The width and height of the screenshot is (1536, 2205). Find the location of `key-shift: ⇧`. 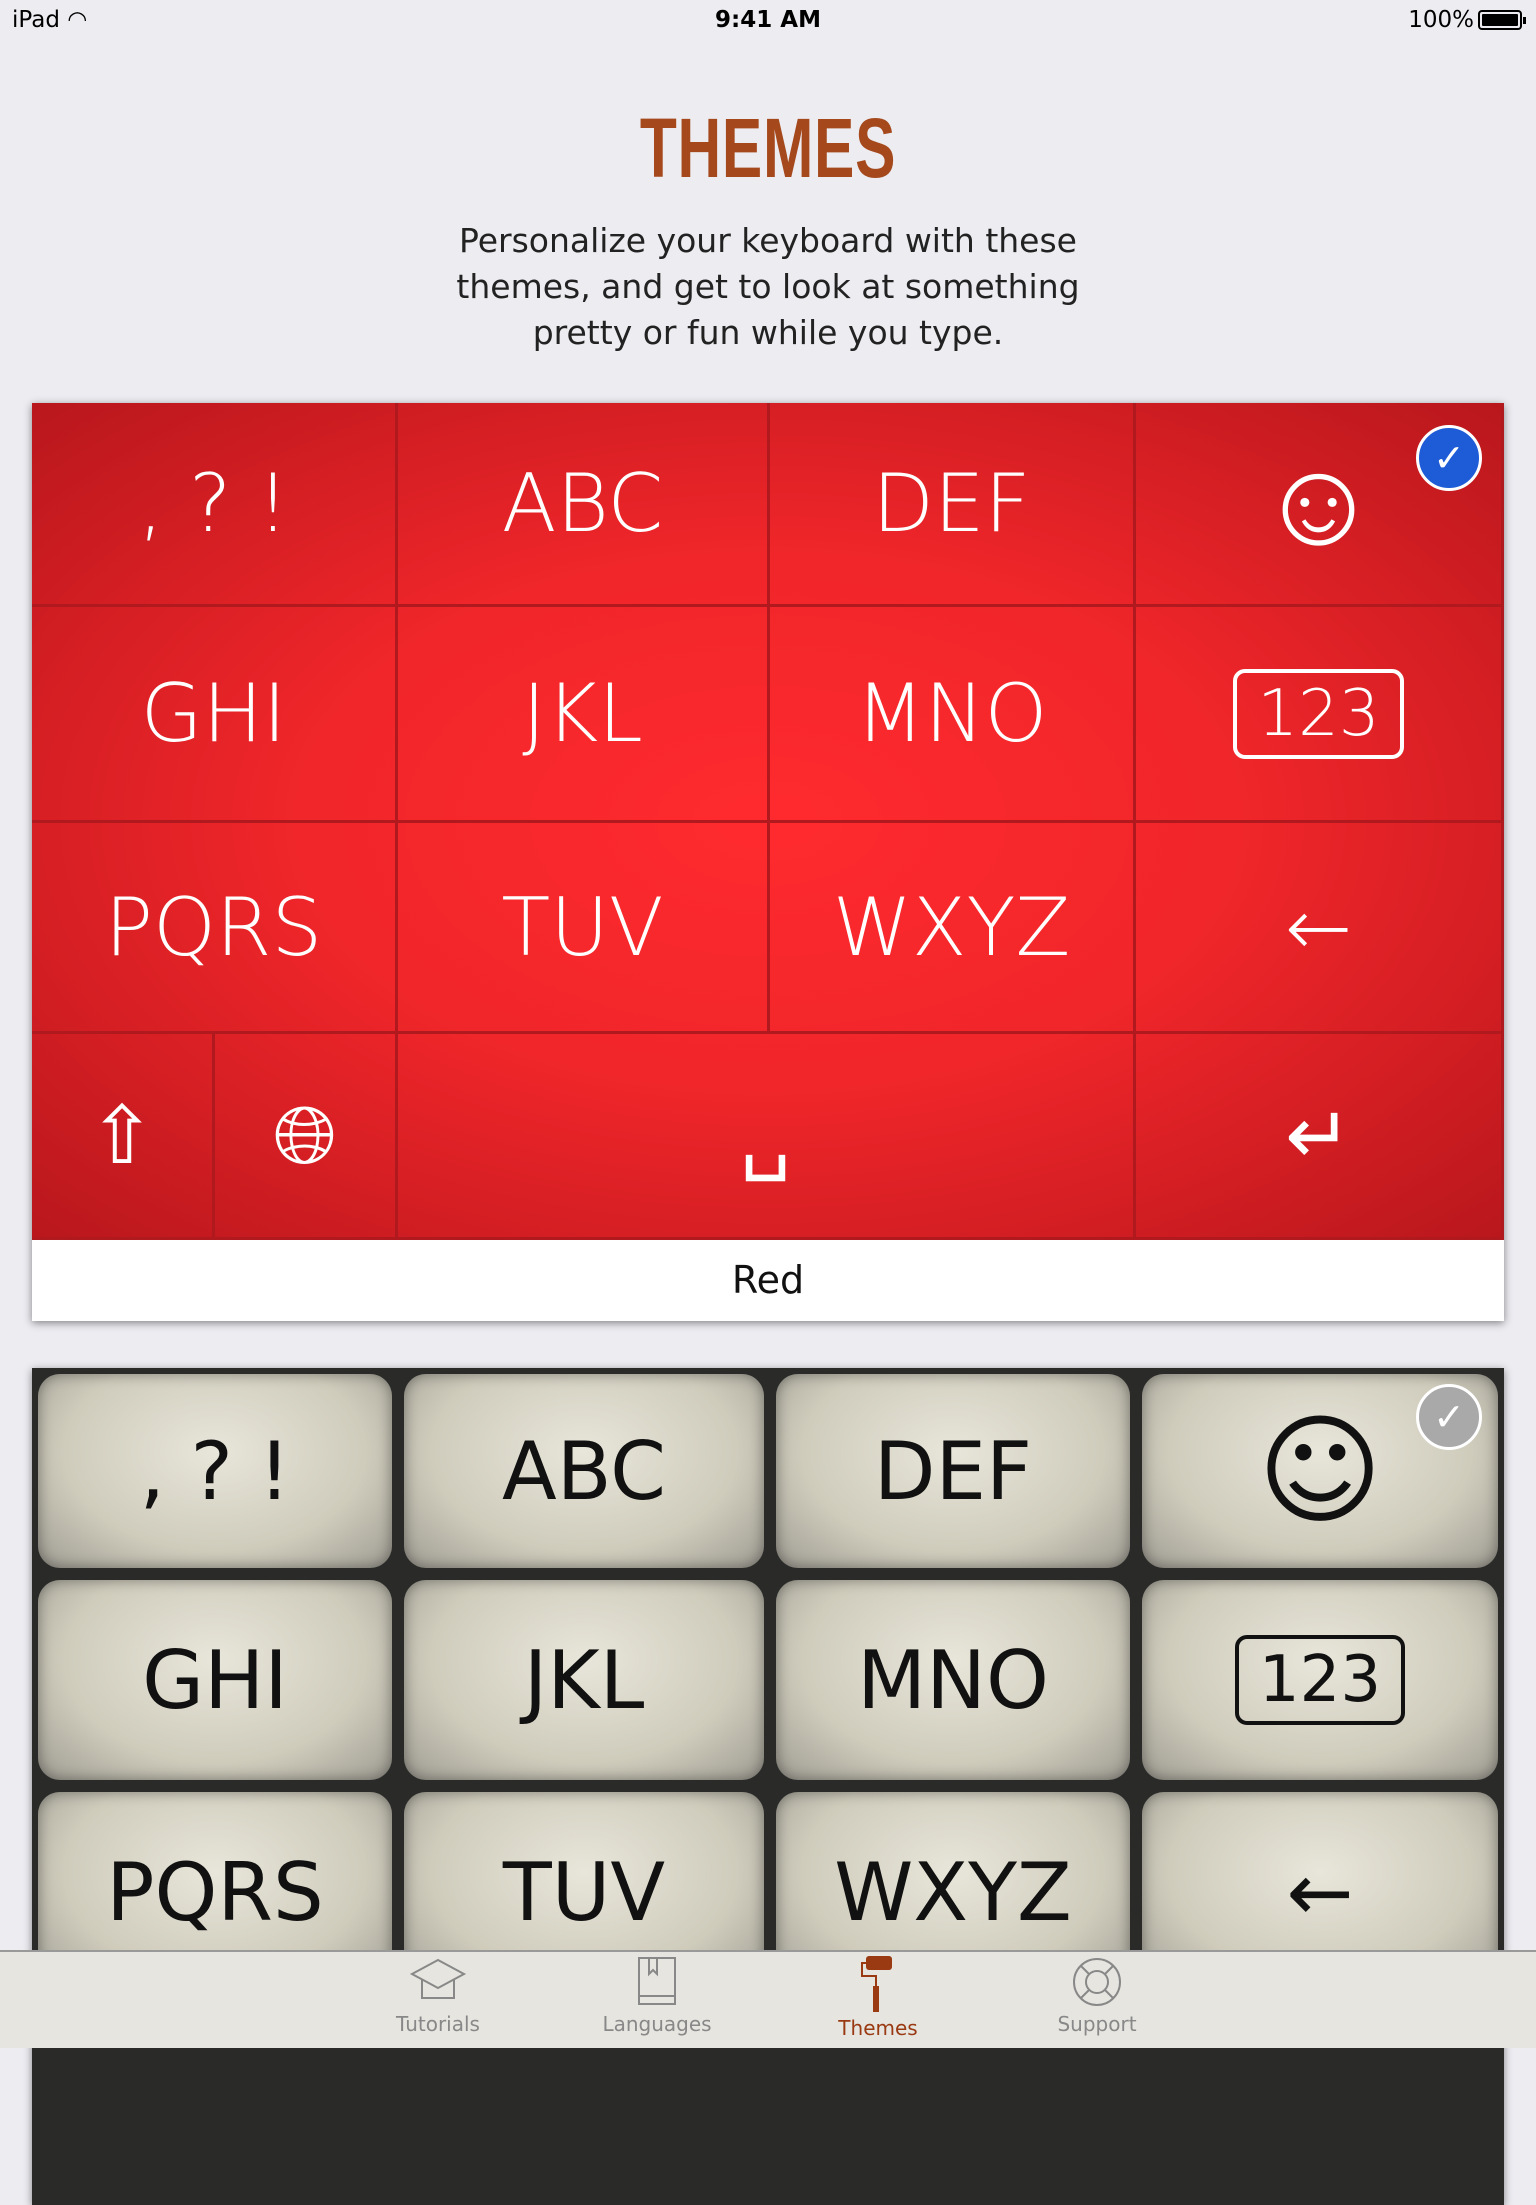

key-shift: ⇧ is located at coordinates (123, 1137).